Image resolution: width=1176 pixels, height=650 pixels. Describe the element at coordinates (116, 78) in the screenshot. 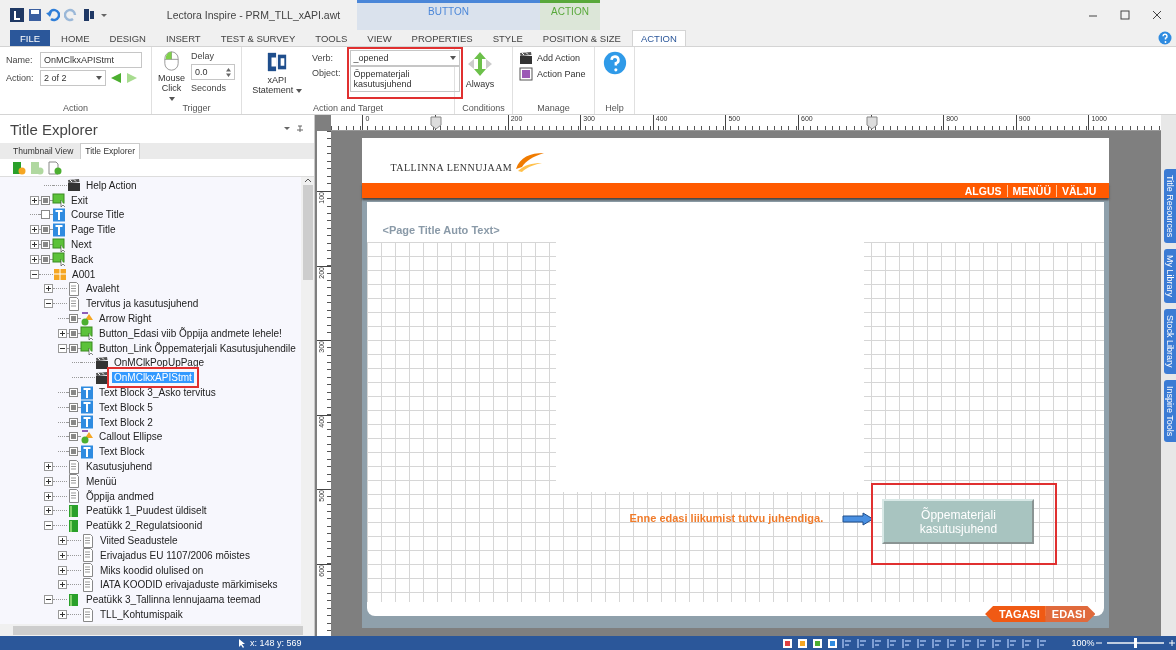

I see `previous-icon` at that location.